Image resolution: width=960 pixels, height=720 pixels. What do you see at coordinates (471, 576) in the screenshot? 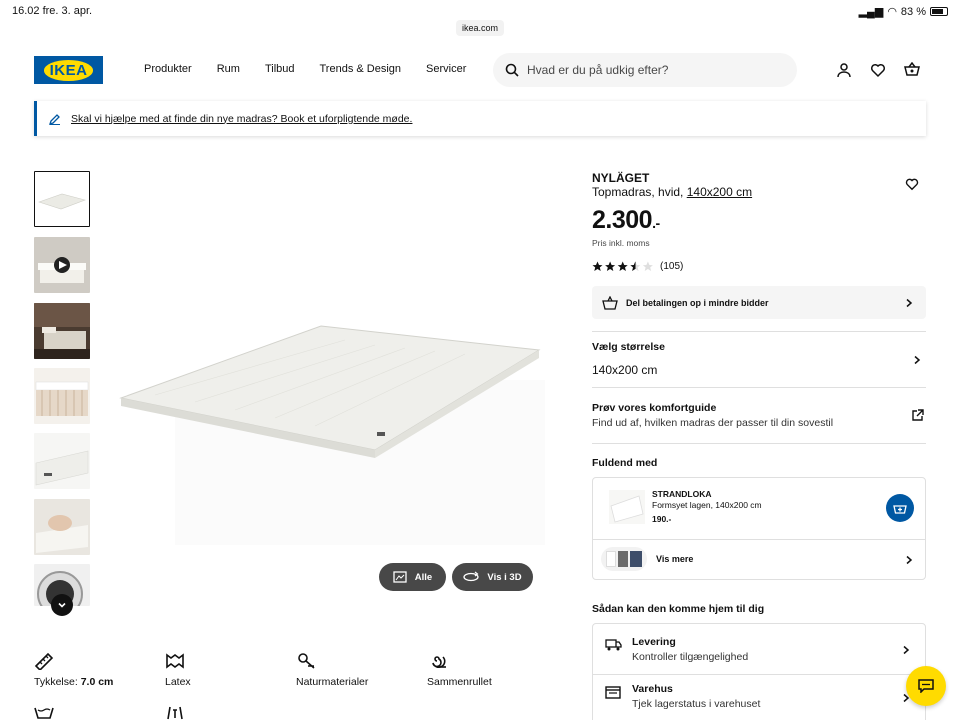
I see `rotate-3d-icon` at bounding box center [471, 576].